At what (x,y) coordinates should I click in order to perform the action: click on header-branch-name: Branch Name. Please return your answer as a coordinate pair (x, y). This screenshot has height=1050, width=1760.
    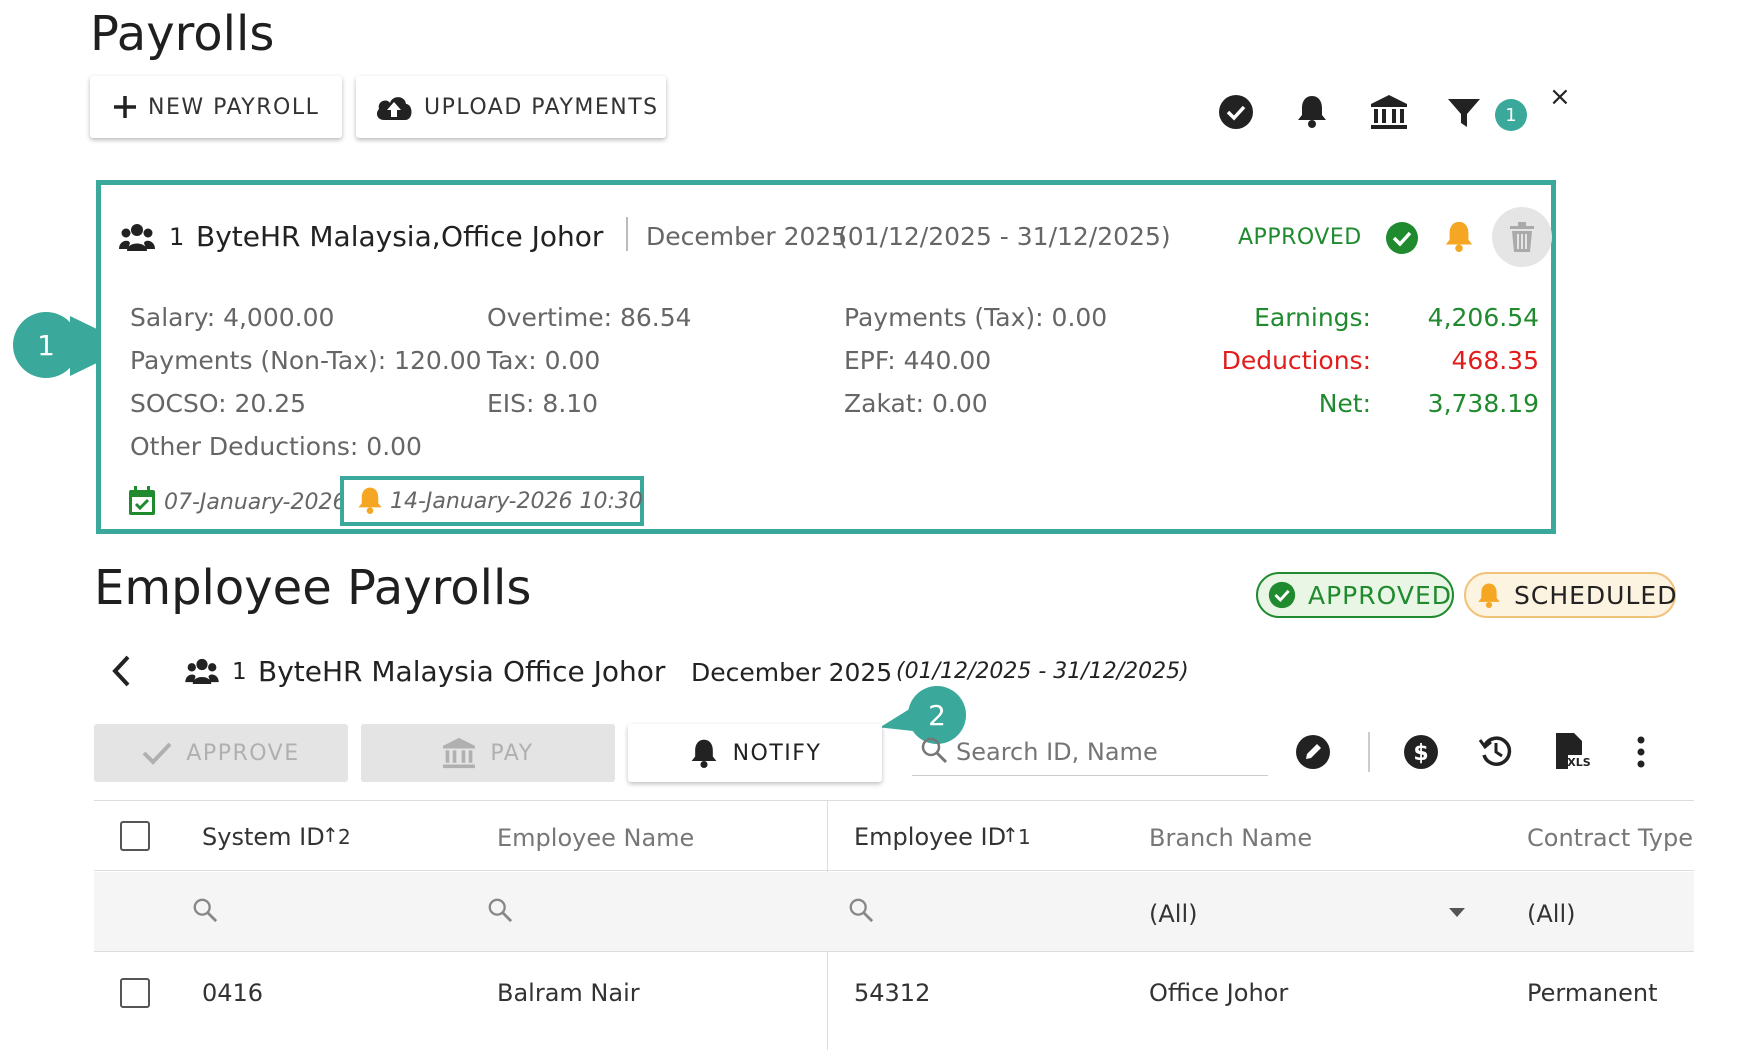
    Looking at the image, I should click on (1230, 838).